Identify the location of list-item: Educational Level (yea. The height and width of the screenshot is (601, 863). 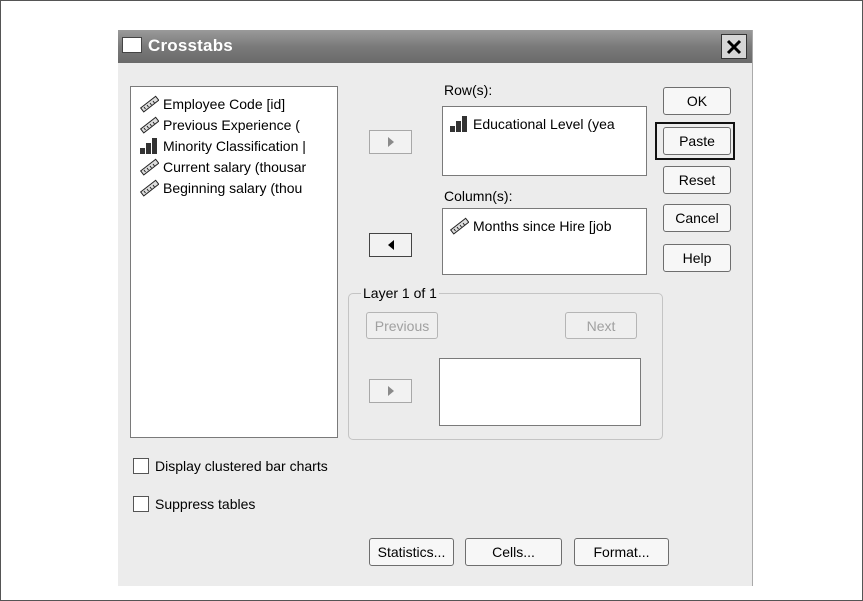
(532, 124).